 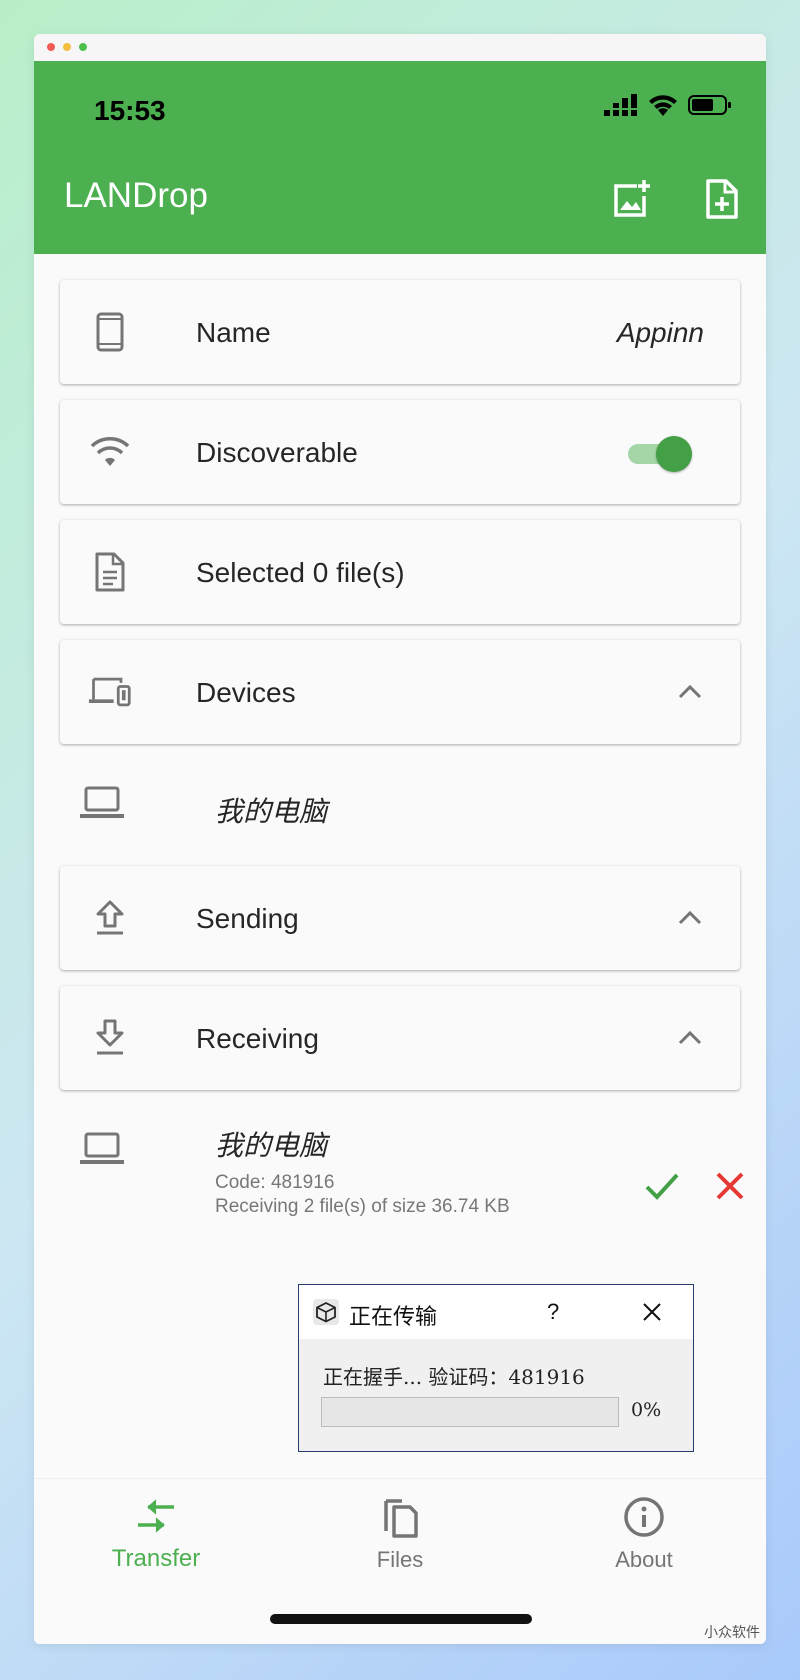 I want to click on receiving-card: Receiving, so click(x=400, y=1038).